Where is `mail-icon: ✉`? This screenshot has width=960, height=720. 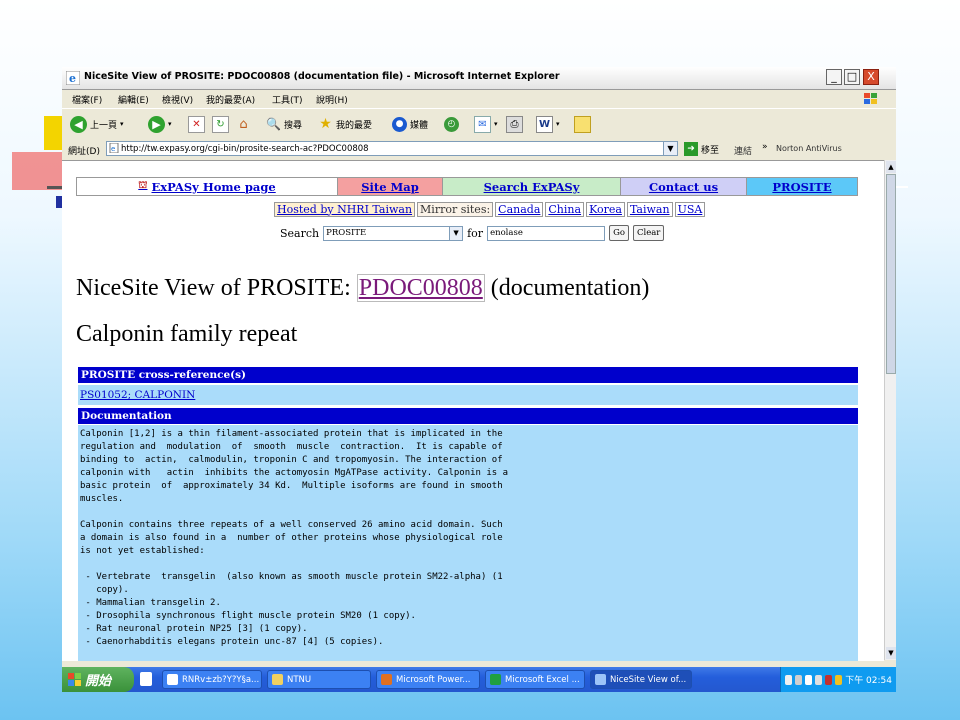
mail-icon: ✉ is located at coordinates (482, 124).